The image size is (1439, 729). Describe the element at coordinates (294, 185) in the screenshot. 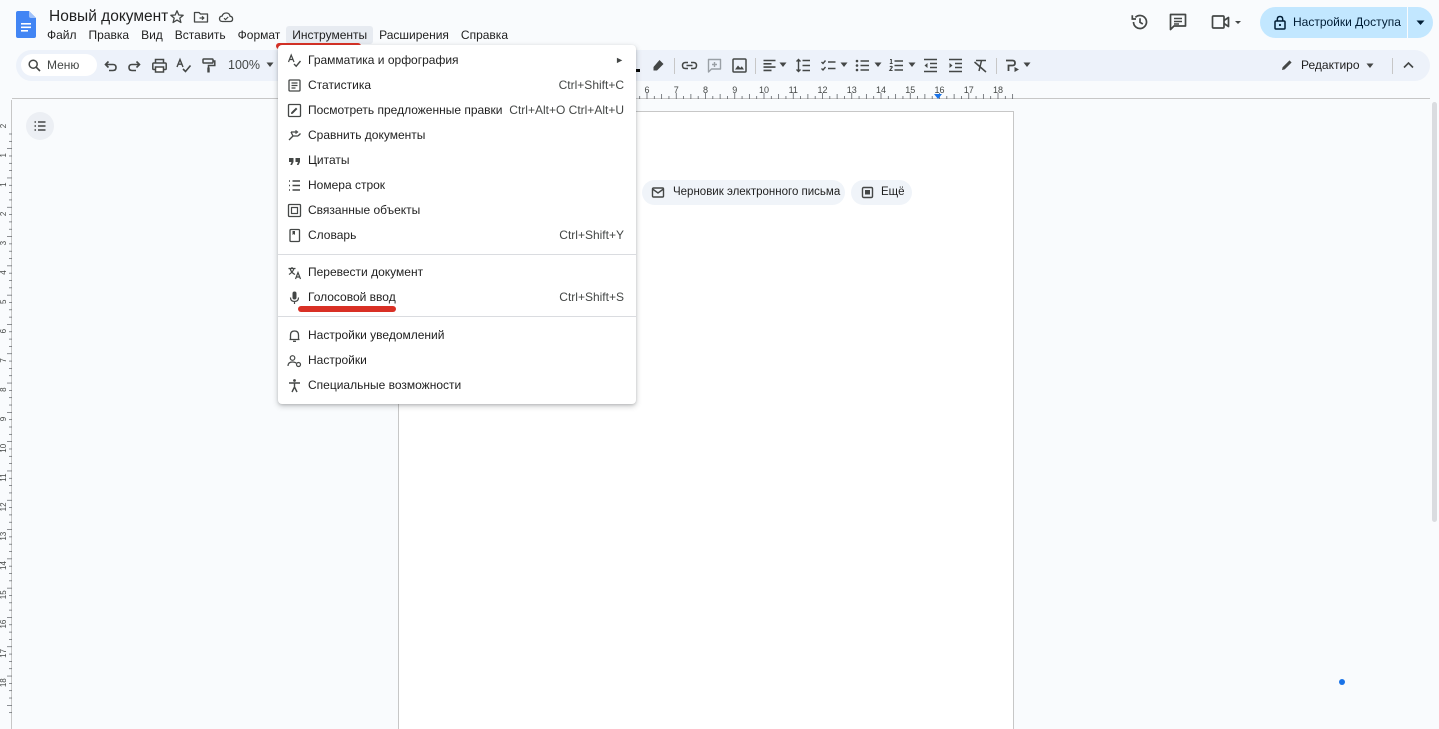

I see `line-numbers-icon` at that location.